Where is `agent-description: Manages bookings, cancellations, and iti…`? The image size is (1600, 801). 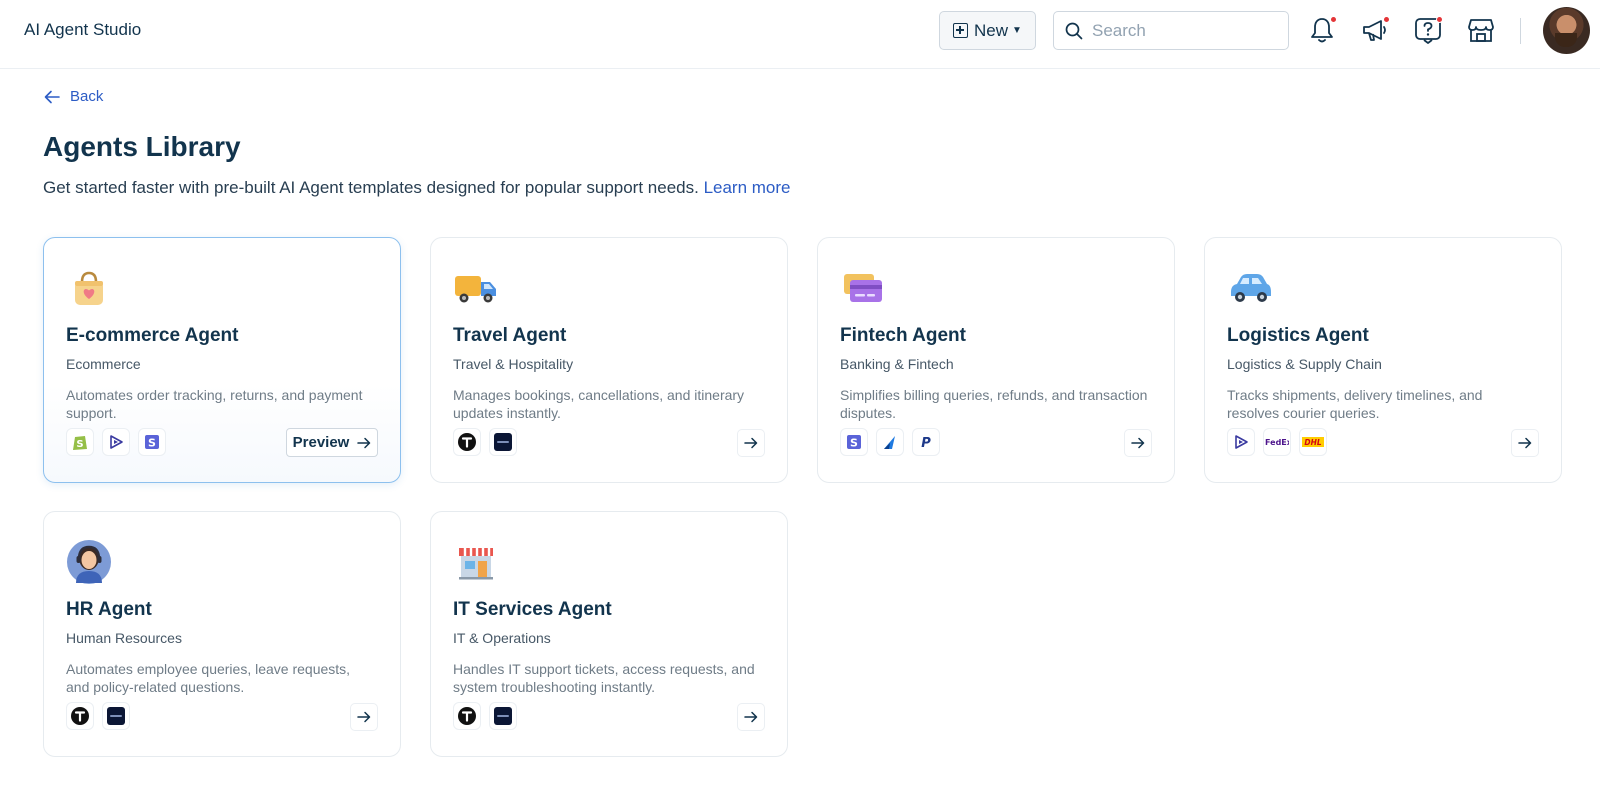
agent-description: Manages bookings, cancellations, and iti… is located at coordinates (599, 404).